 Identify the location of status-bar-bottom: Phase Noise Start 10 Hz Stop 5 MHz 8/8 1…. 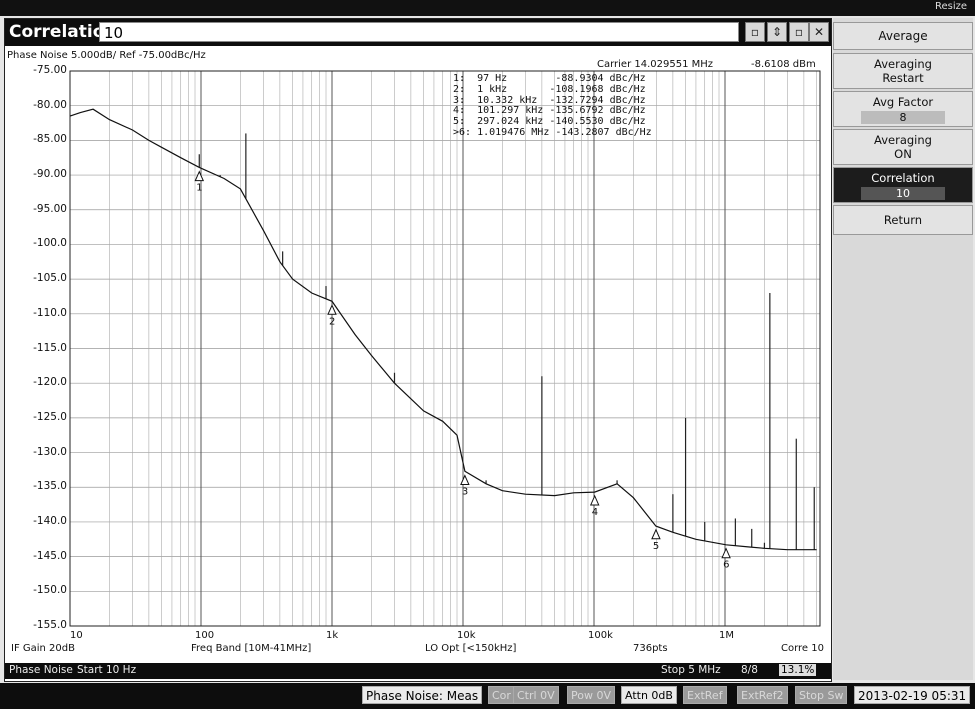
(418, 671).